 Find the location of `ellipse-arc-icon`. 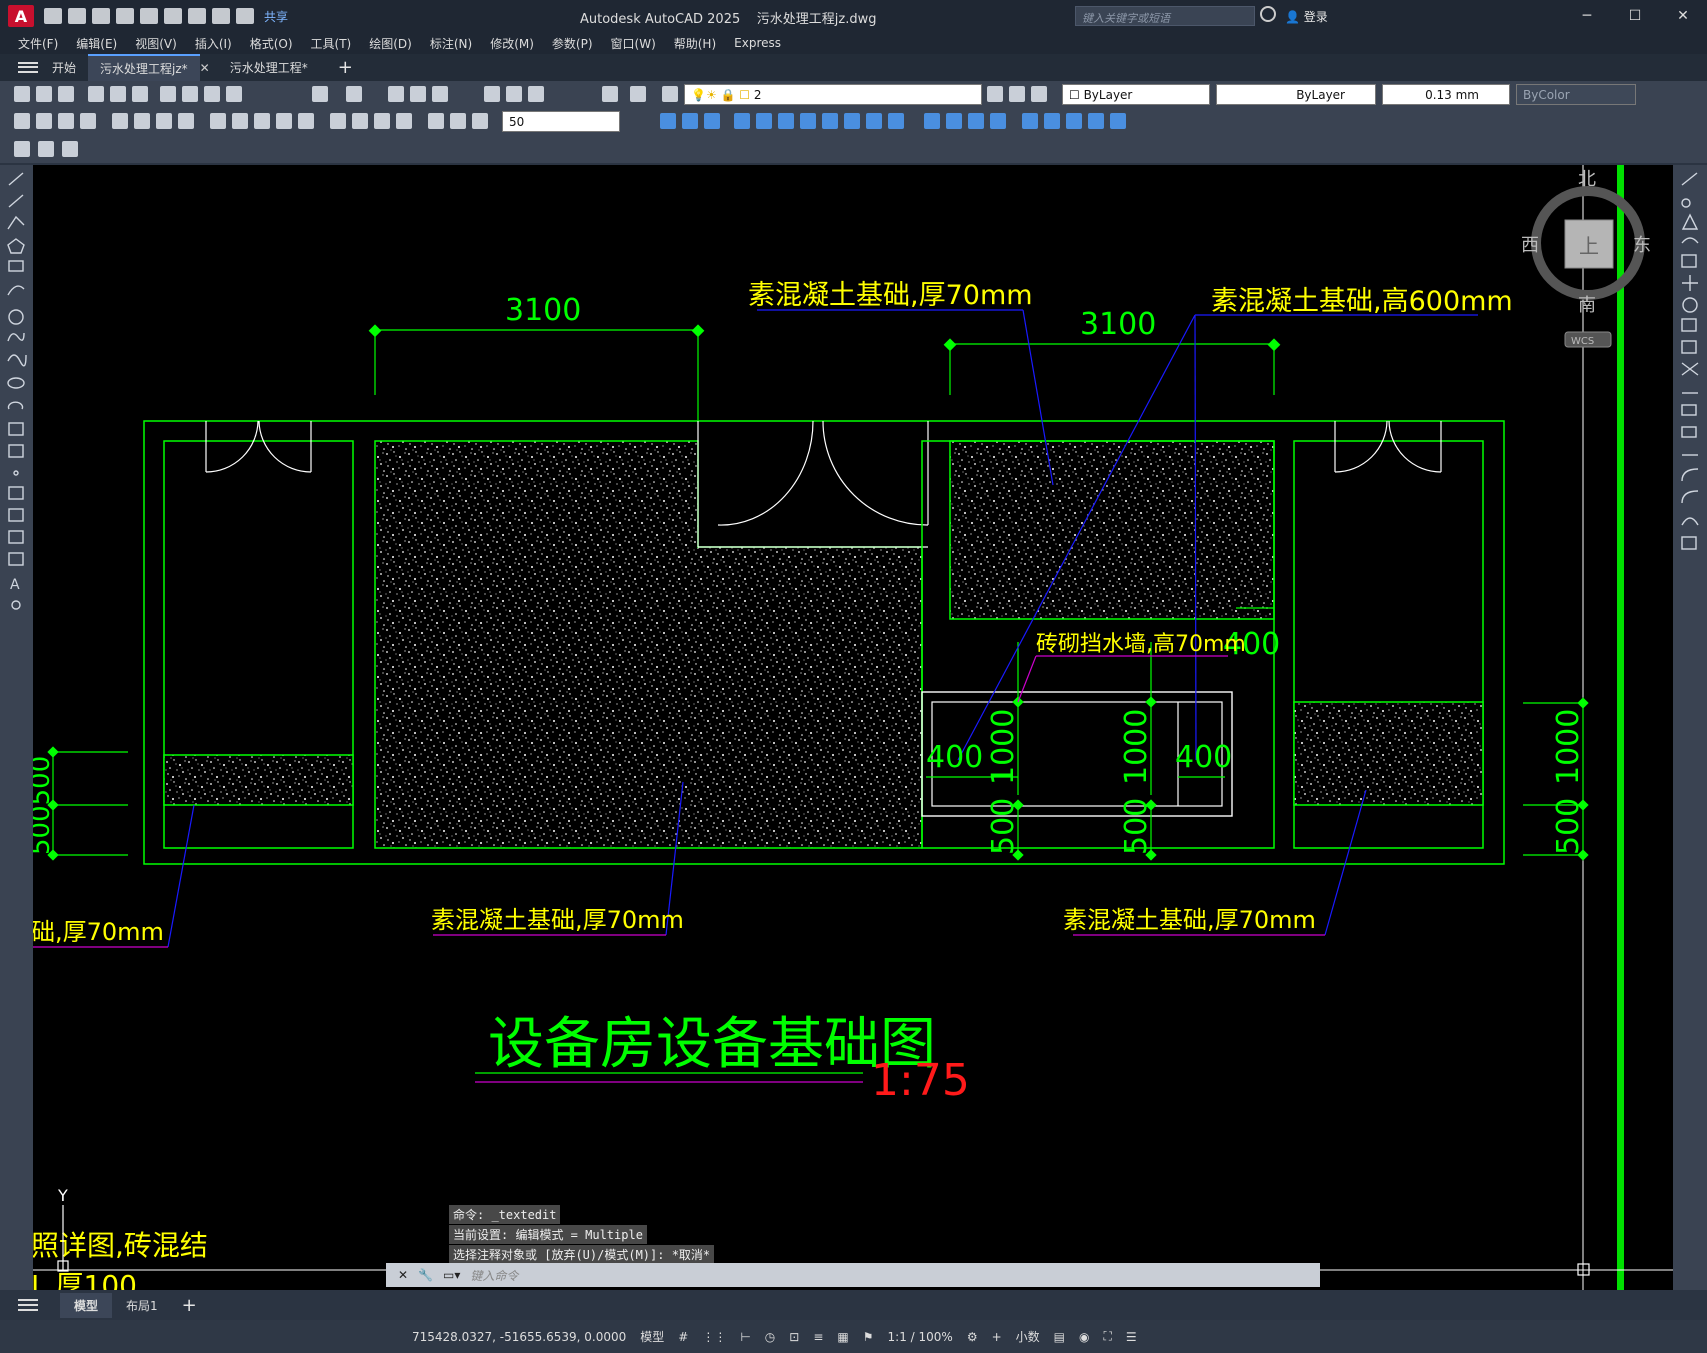

ellipse-arc-icon is located at coordinates (15, 405).